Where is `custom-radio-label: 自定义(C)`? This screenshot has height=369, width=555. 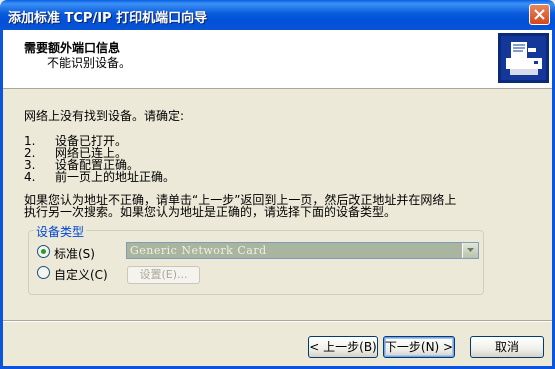 custom-radio-label: 自定义(C) is located at coordinates (81, 274).